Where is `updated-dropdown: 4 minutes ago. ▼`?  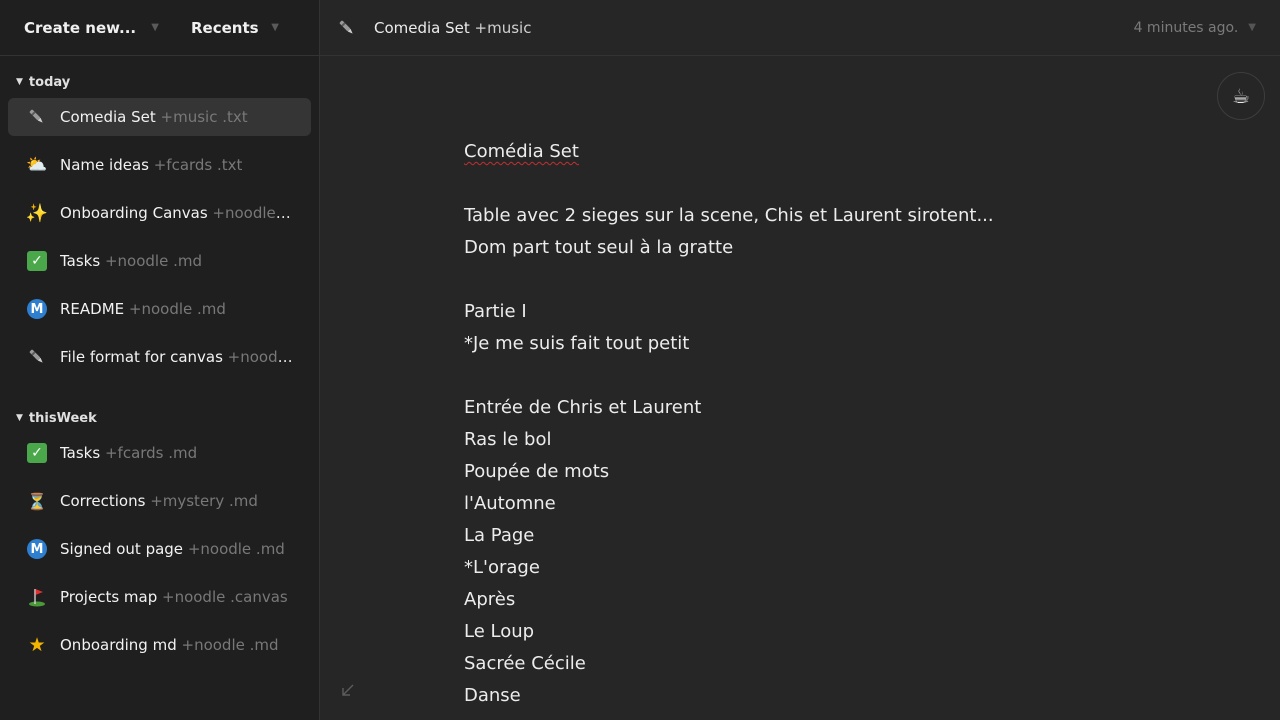 updated-dropdown: 4 minutes ago. ▼ is located at coordinates (1199, 28).